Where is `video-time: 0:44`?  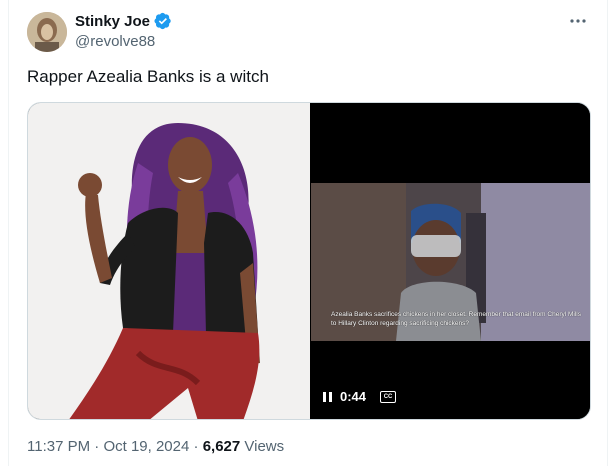 video-time: 0:44 is located at coordinates (353, 396).